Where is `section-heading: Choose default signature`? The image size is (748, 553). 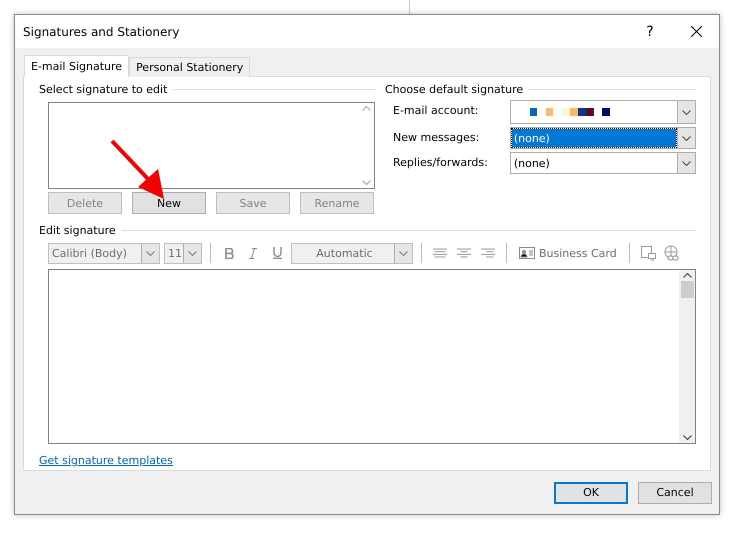
section-heading: Choose default signature is located at coordinates (454, 89).